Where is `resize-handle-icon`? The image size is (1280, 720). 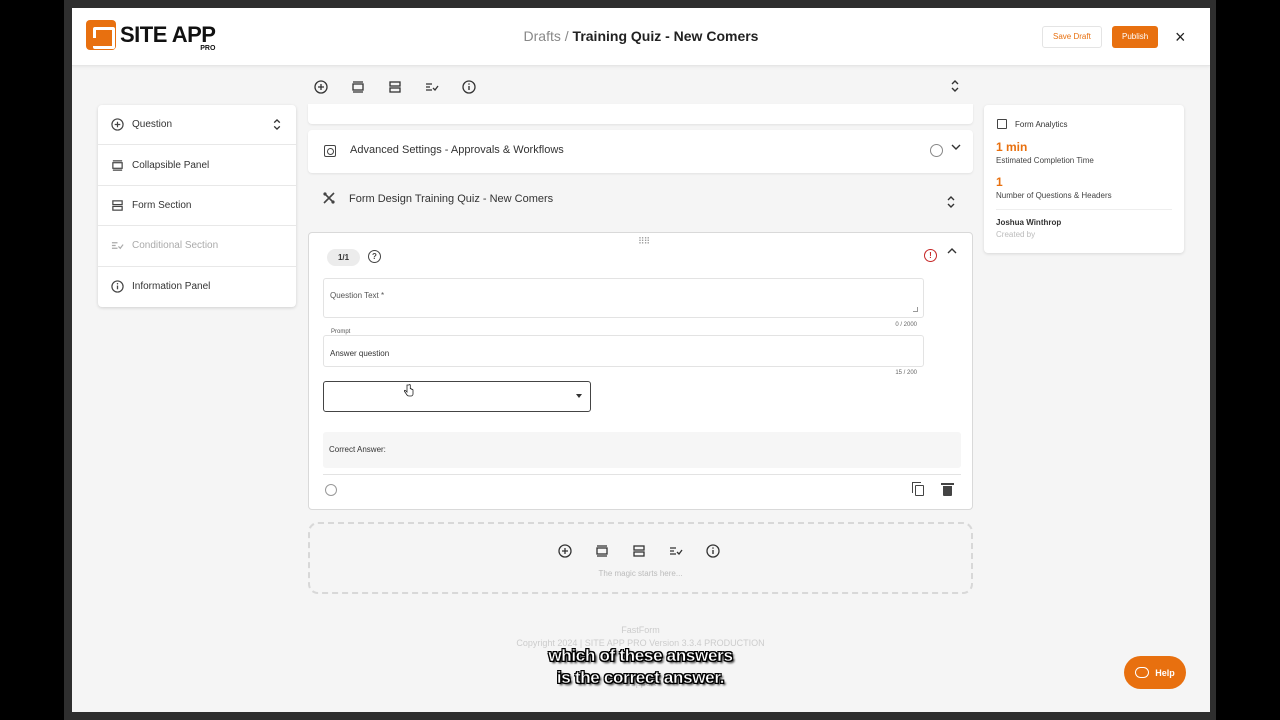
resize-handle-icon is located at coordinates (915, 309).